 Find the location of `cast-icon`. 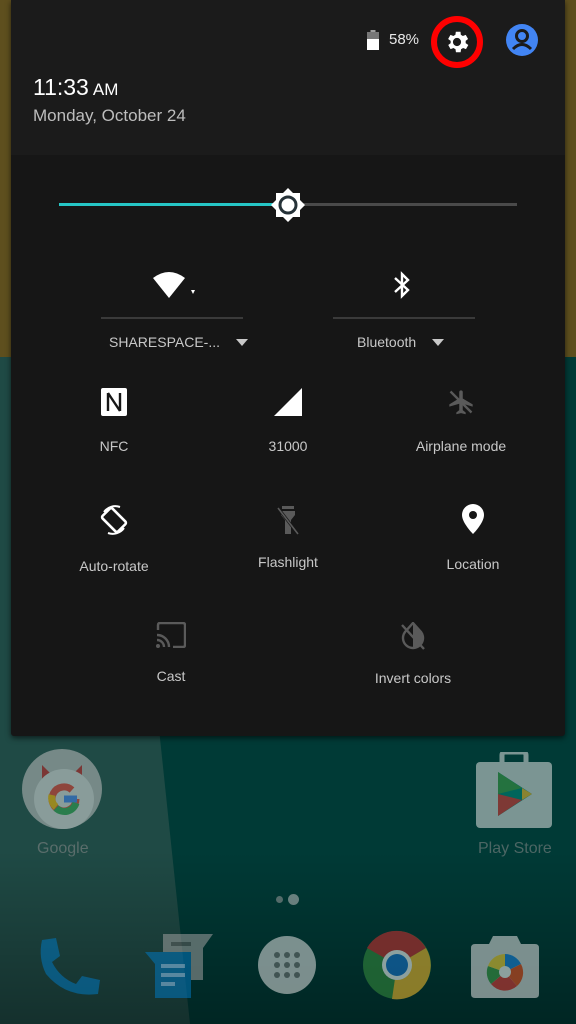

cast-icon is located at coordinates (171, 635).